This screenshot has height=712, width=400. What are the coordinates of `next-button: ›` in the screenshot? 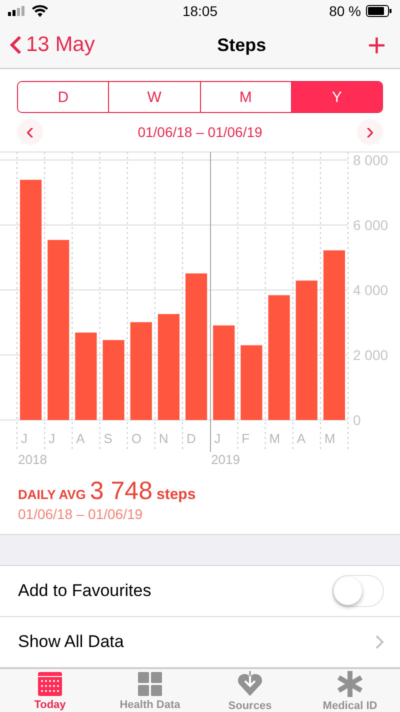 It's located at (370, 132).